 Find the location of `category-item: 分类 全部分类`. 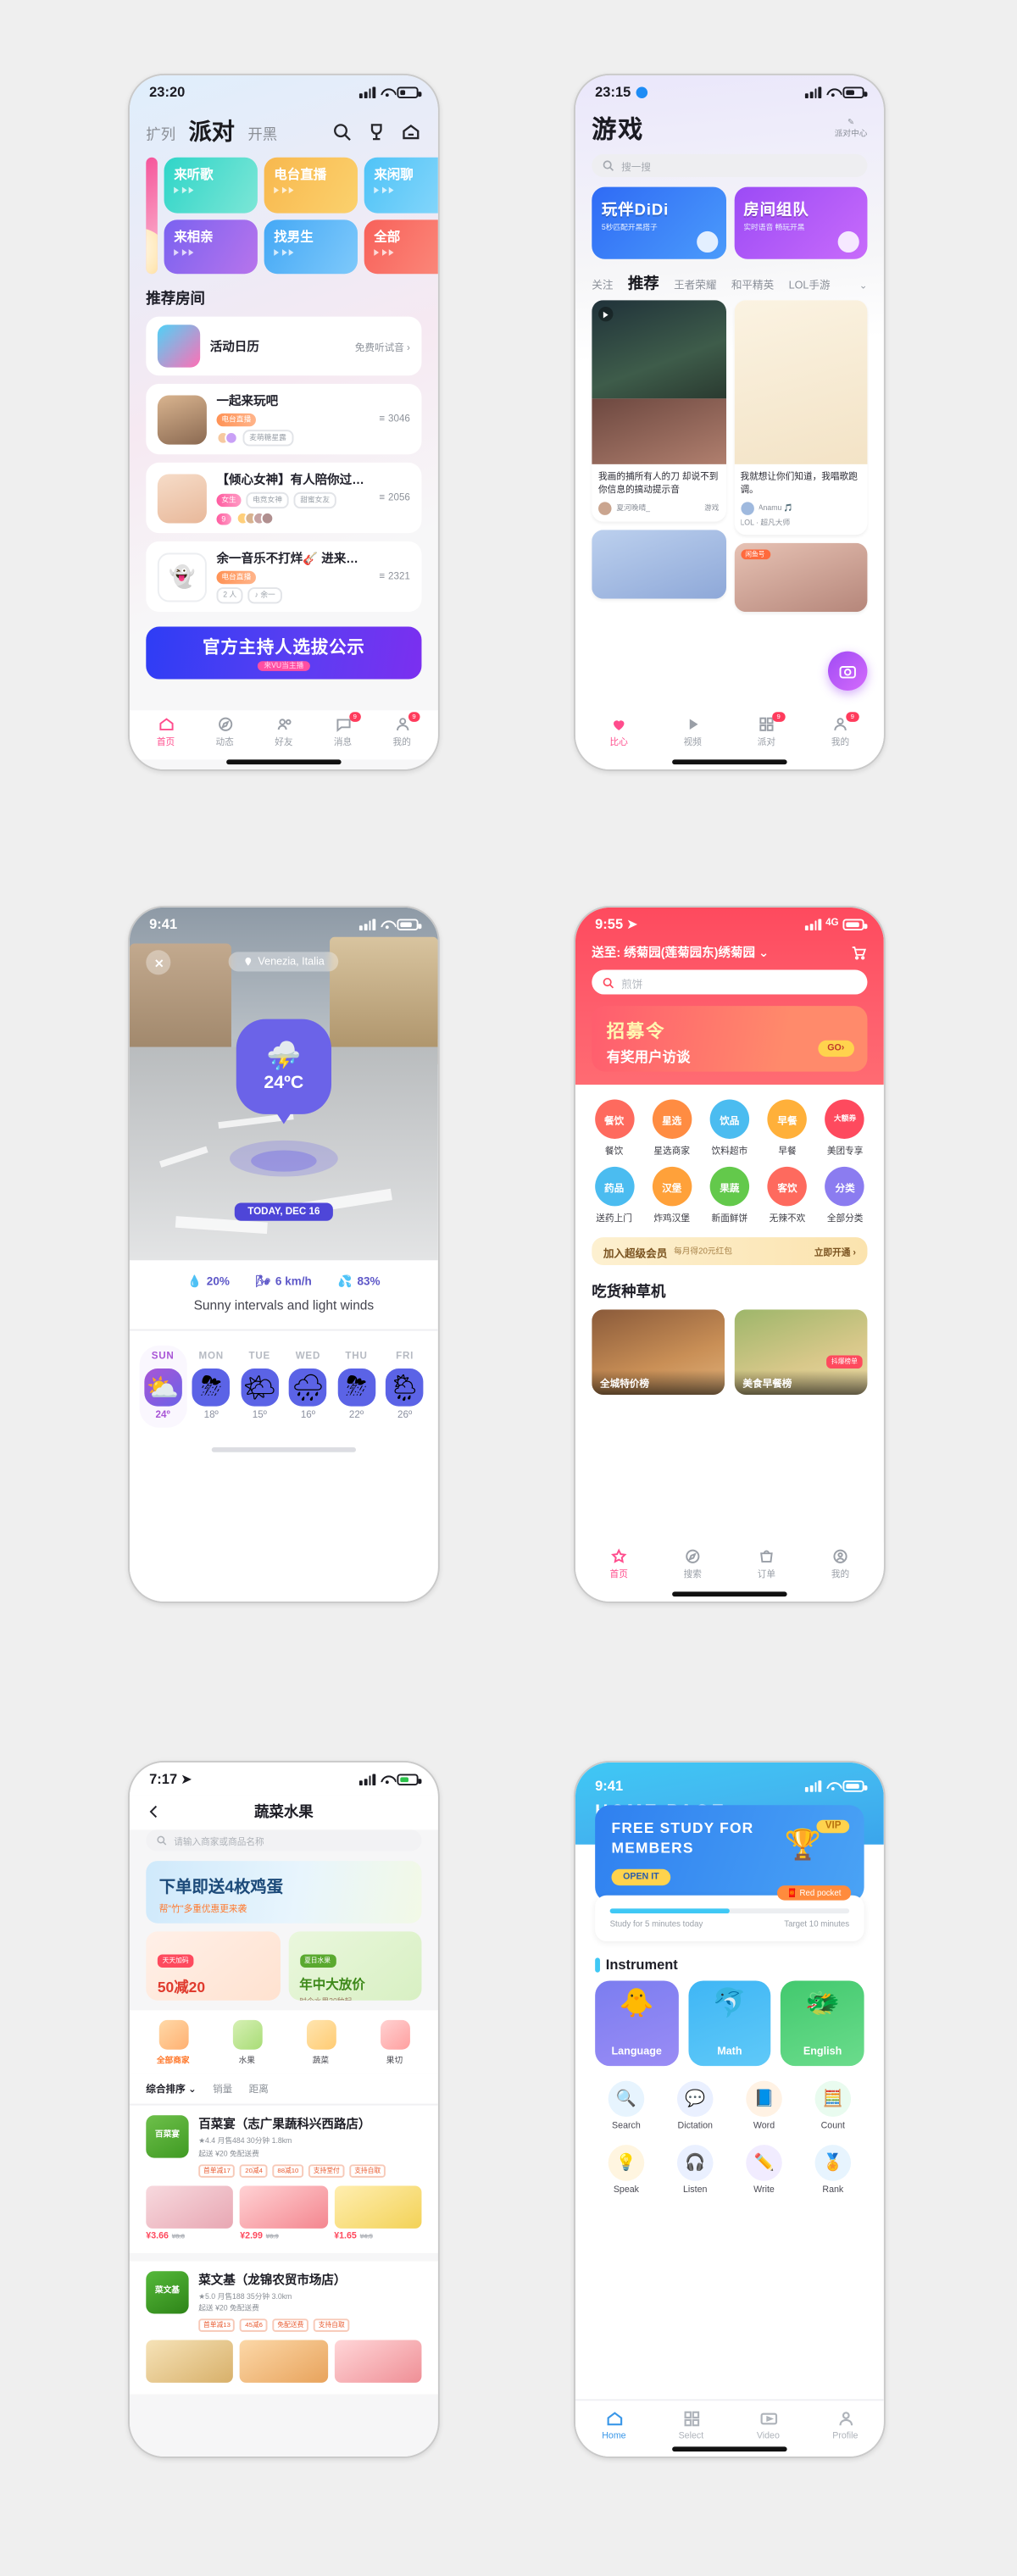

category-item: 分类 全部分类 is located at coordinates (845, 1195).